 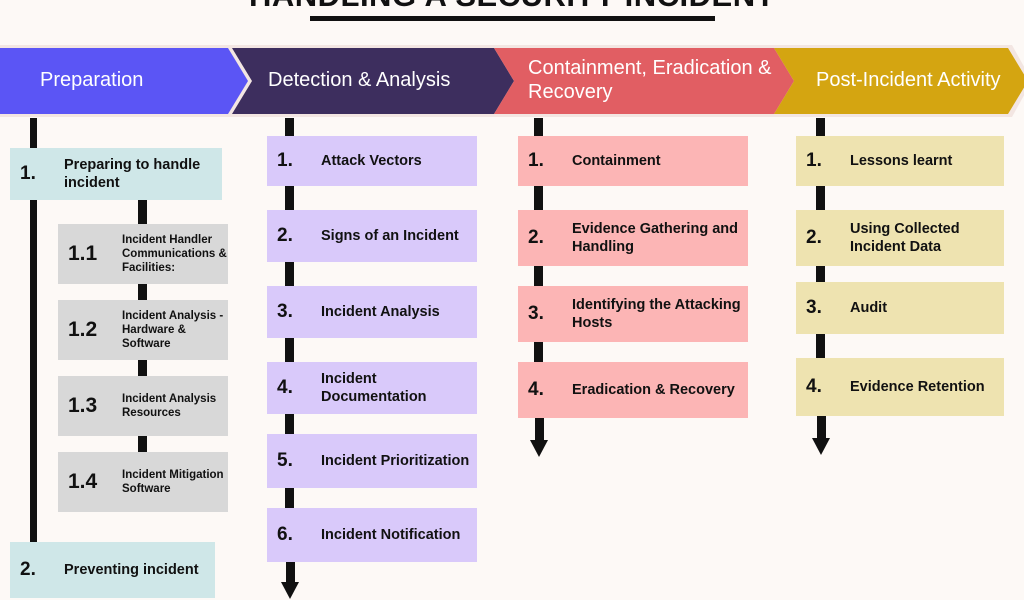 I want to click on banner-phase-detection: Detection & Analysis, so click(x=373, y=81).